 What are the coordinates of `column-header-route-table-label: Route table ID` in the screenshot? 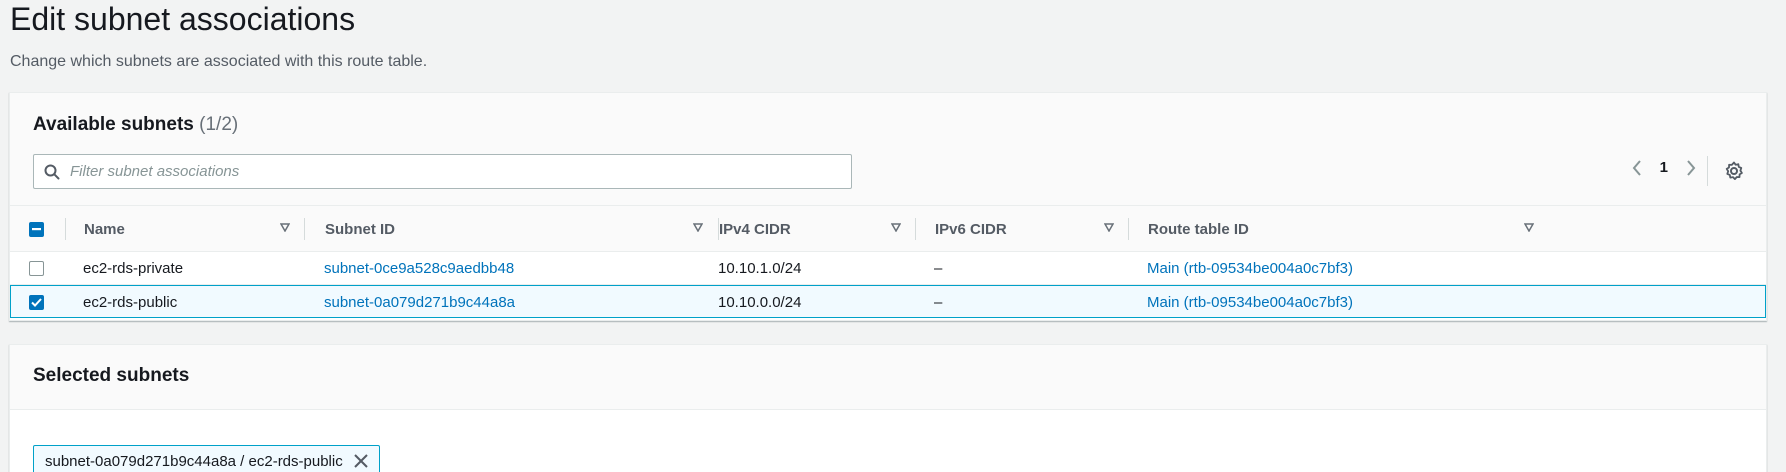 It's located at (1198, 229).